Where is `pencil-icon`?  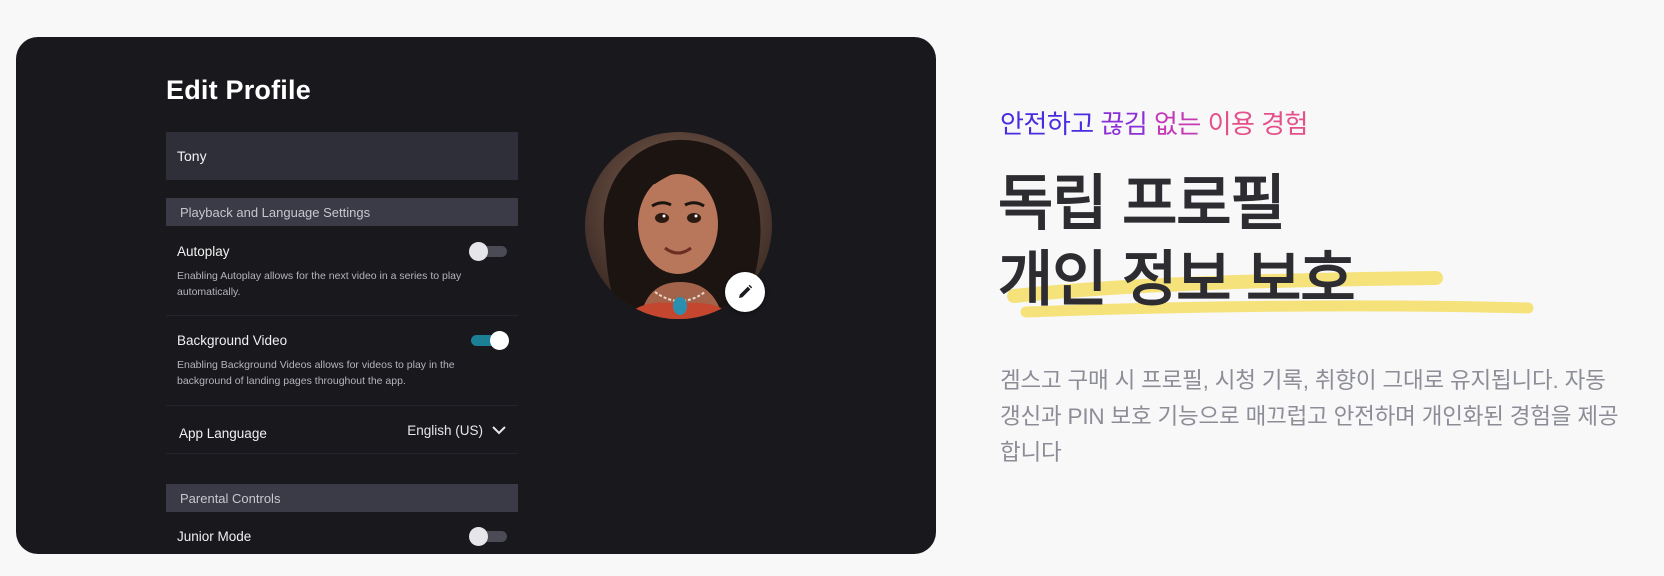
pencil-icon is located at coordinates (746, 291).